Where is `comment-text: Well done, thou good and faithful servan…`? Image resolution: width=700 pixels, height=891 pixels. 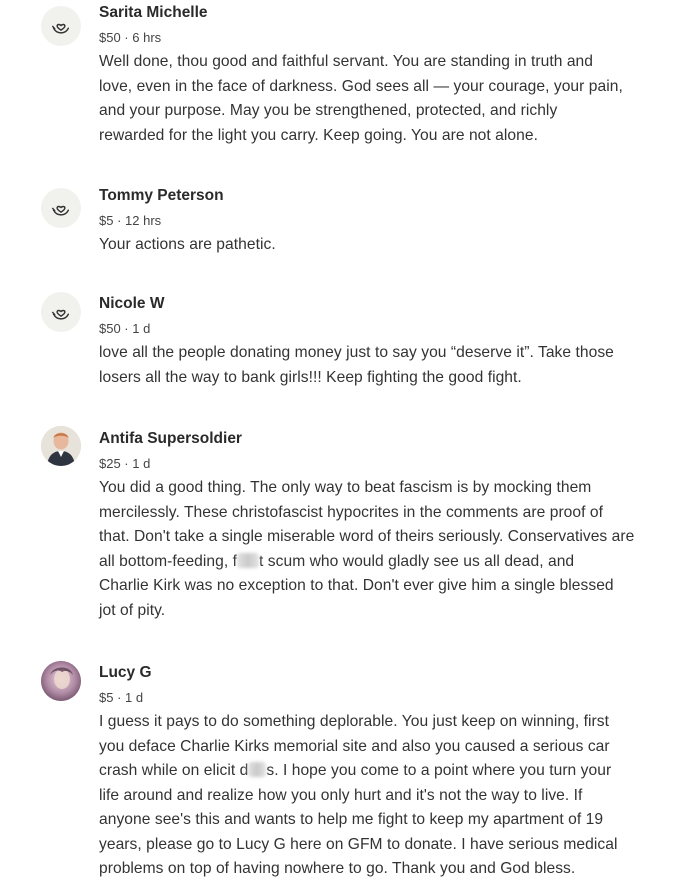
comment-text: Well done, thou good and faithful servan… is located at coordinates (361, 98).